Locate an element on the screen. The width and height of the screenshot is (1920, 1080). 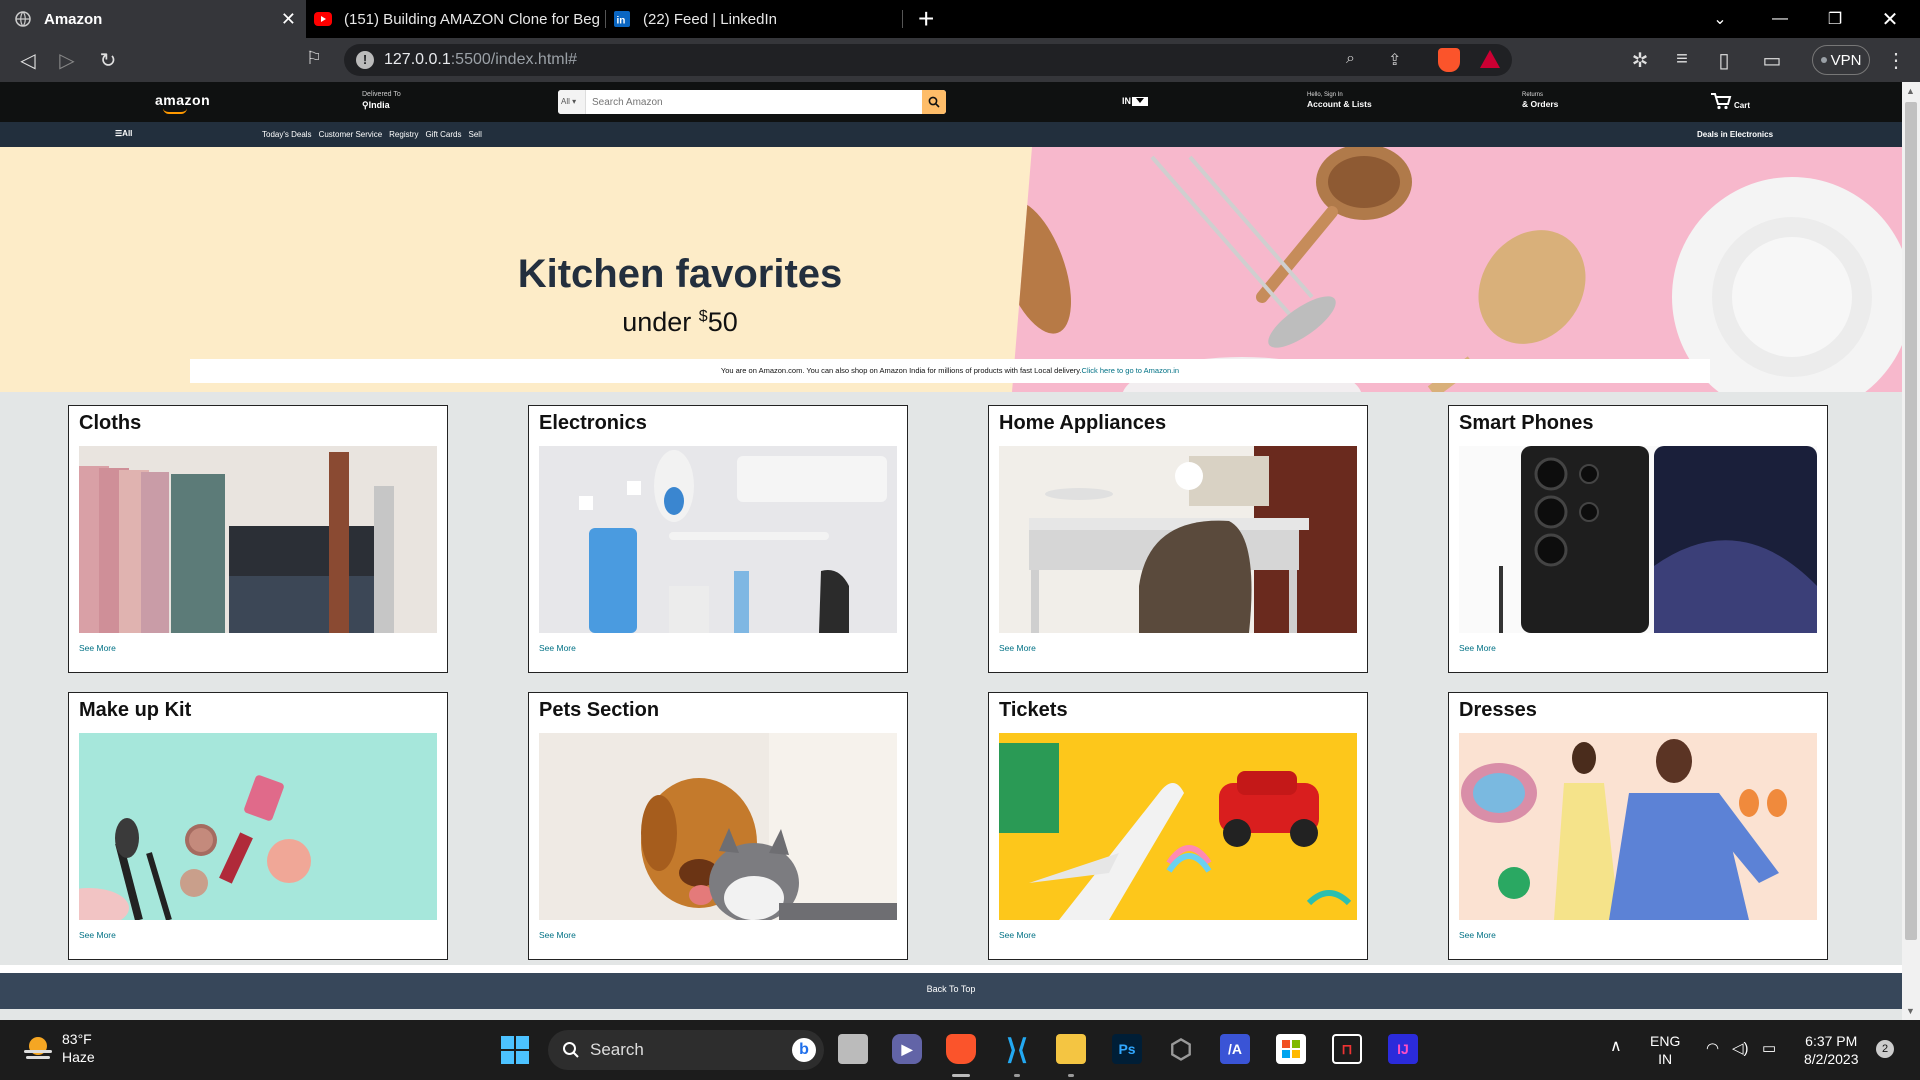
weather-widget: 83°F Haze is located at coordinates (58, 1048).